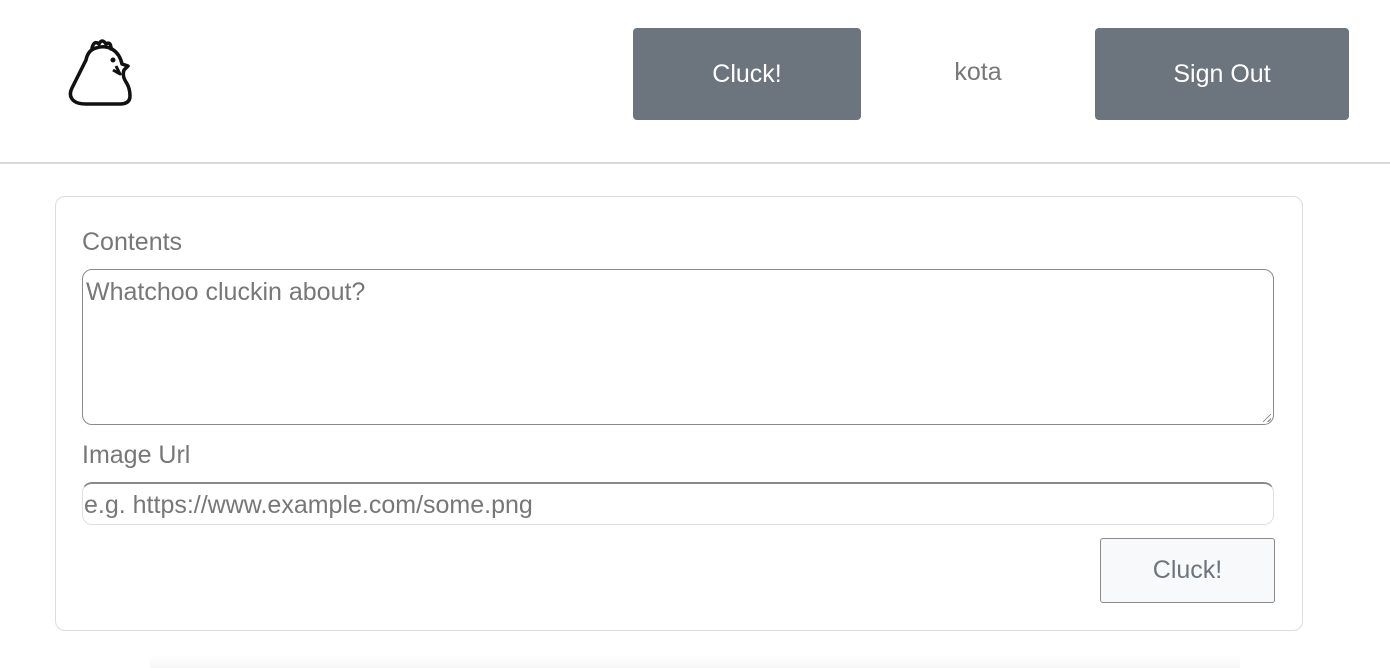 This screenshot has width=1390, height=668. What do you see at coordinates (1222, 74) in the screenshot?
I see `sign-out-button: Sign Out` at bounding box center [1222, 74].